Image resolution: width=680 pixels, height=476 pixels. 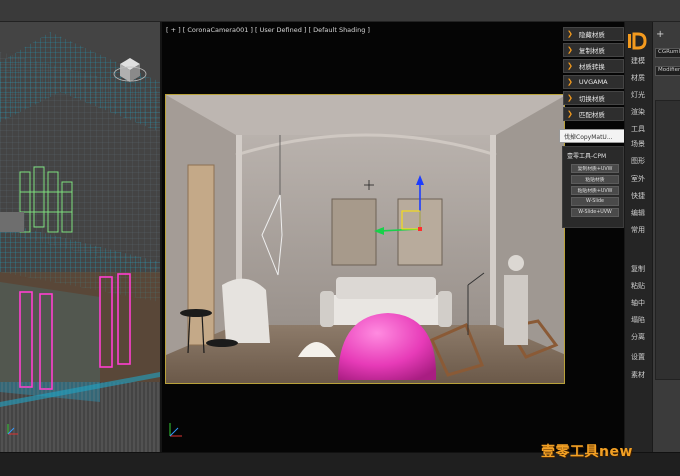 What do you see at coordinates (638, 337) in the screenshot?
I see `toolbox-item: 分离` at bounding box center [638, 337].